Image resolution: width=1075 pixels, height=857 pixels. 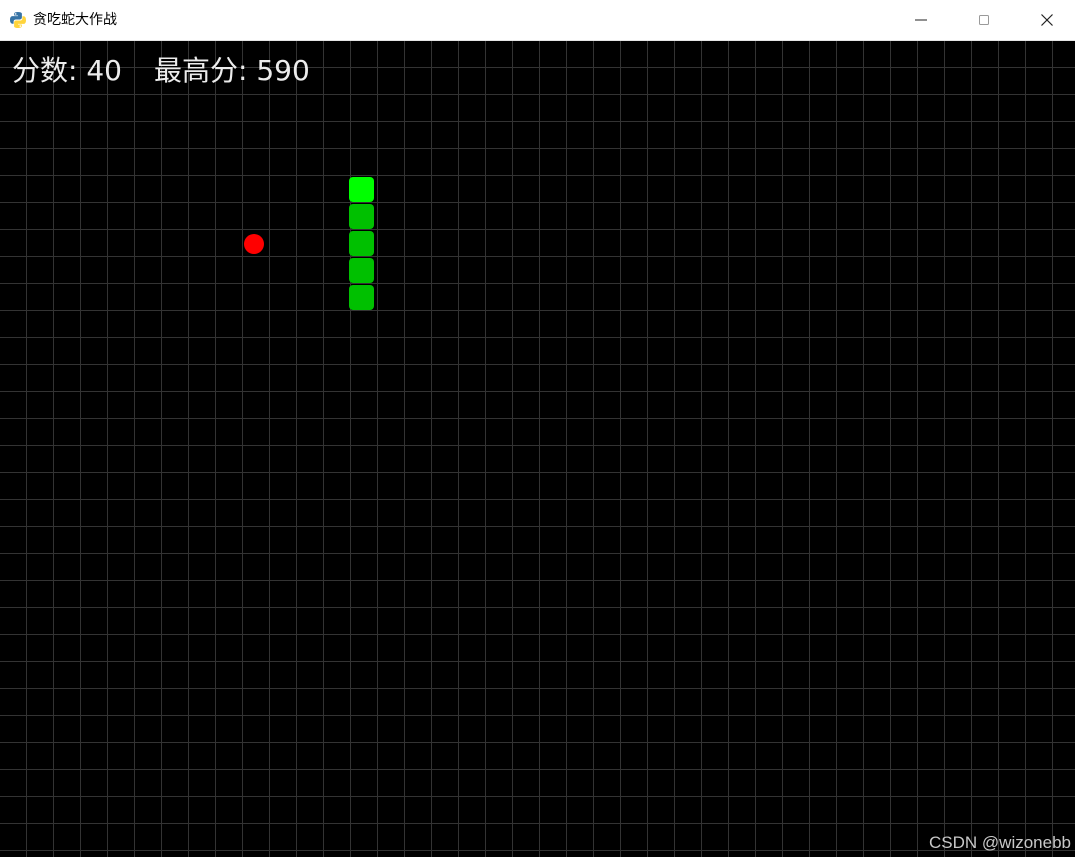 What do you see at coordinates (254, 244) in the screenshot?
I see `food-apple` at bounding box center [254, 244].